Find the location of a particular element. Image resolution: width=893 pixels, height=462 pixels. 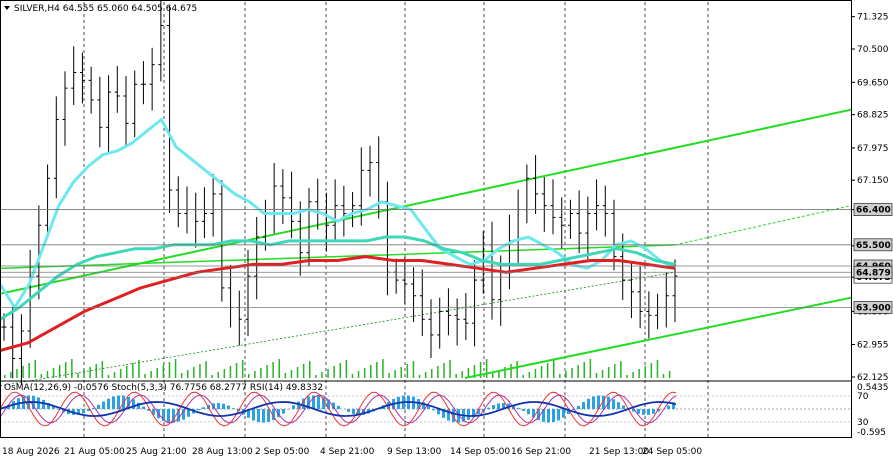

x-tick-label: 21 Sep 13:00 is located at coordinates (619, 452).